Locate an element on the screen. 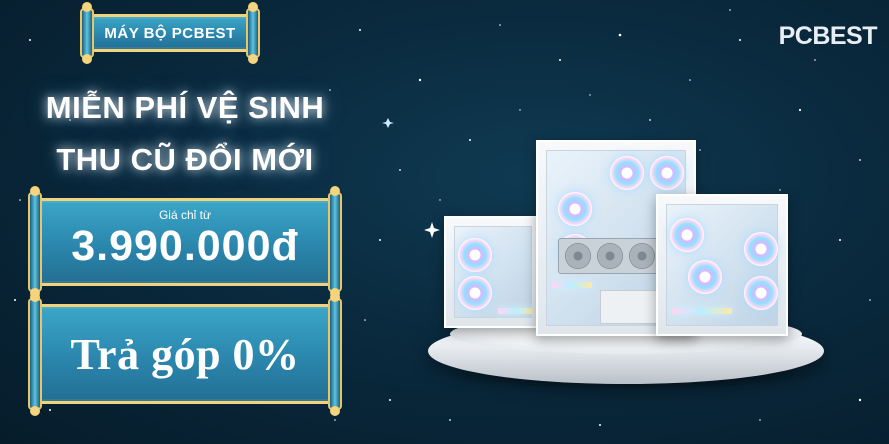 The height and width of the screenshot is (444, 889). tag-scroll-banner: MÁY BỘ PCBEST is located at coordinates (170, 33).